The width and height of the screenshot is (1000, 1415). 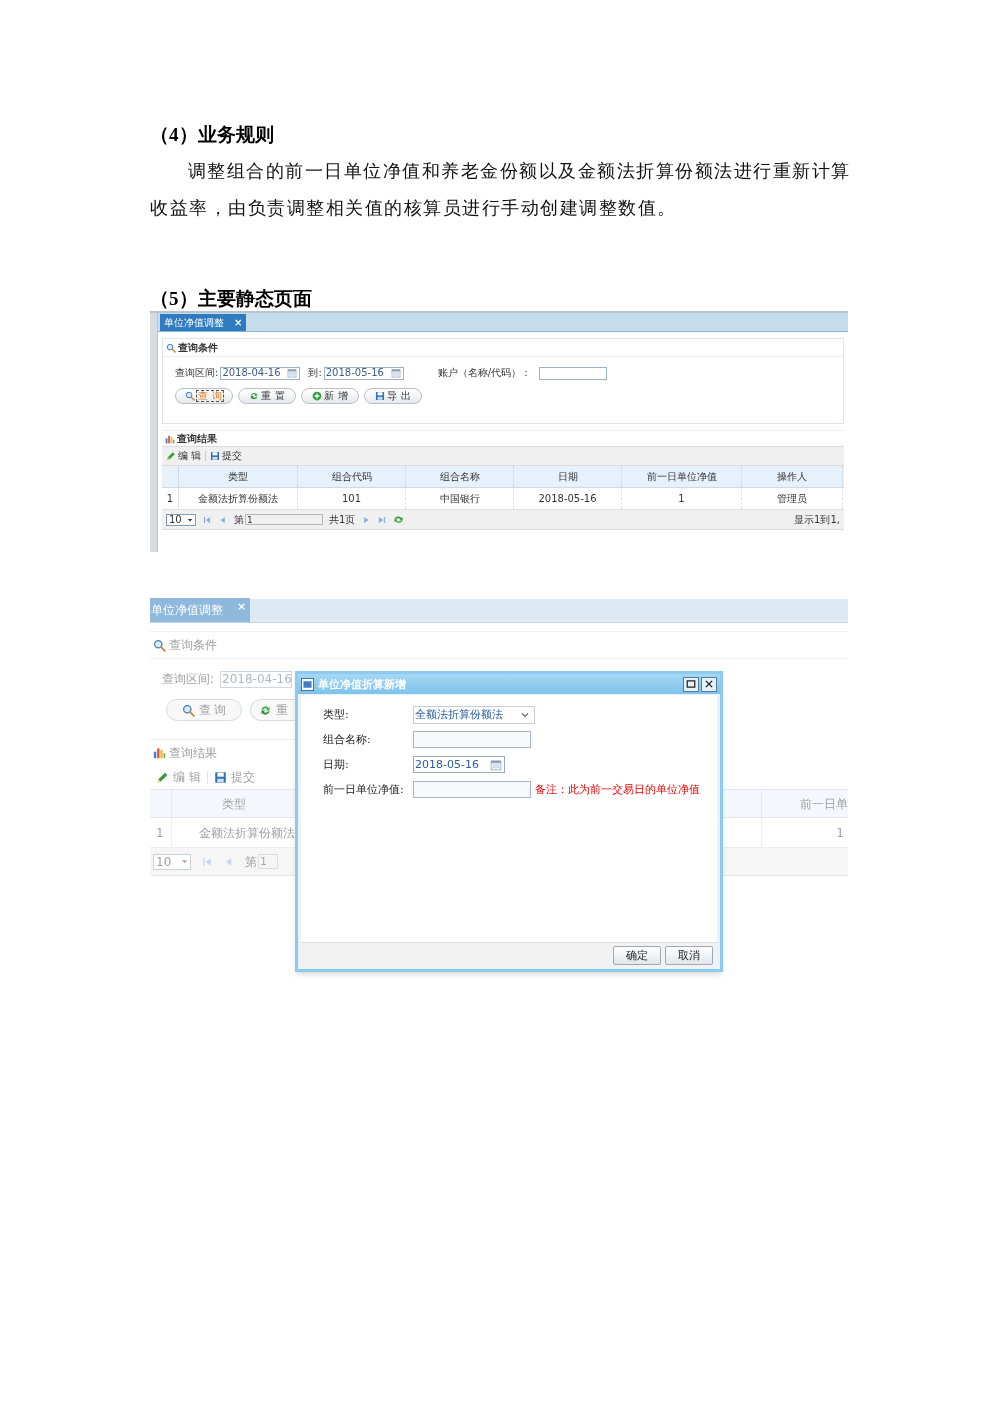 What do you see at coordinates (336, 764) in the screenshot?
I see `field-label: 日期:` at bounding box center [336, 764].